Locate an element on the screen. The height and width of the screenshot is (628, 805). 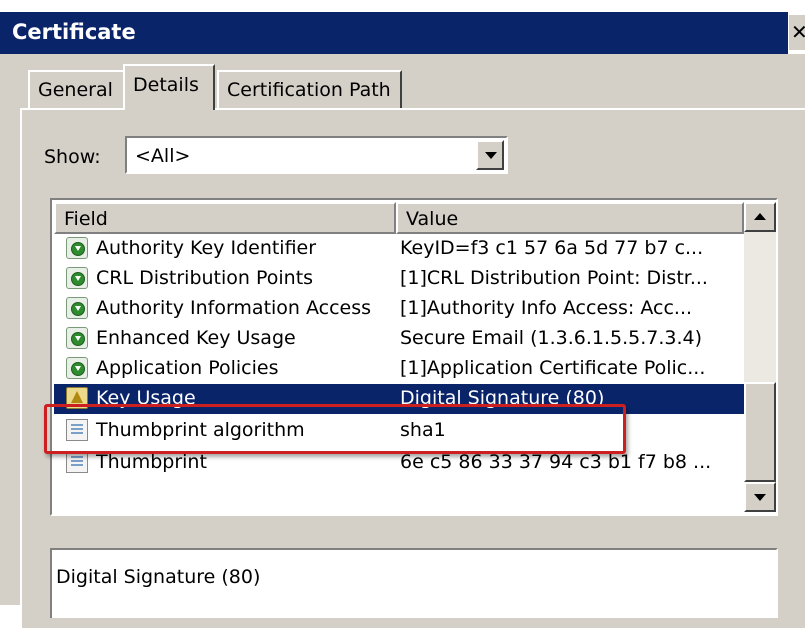
tab-details: Details is located at coordinates (169, 87).